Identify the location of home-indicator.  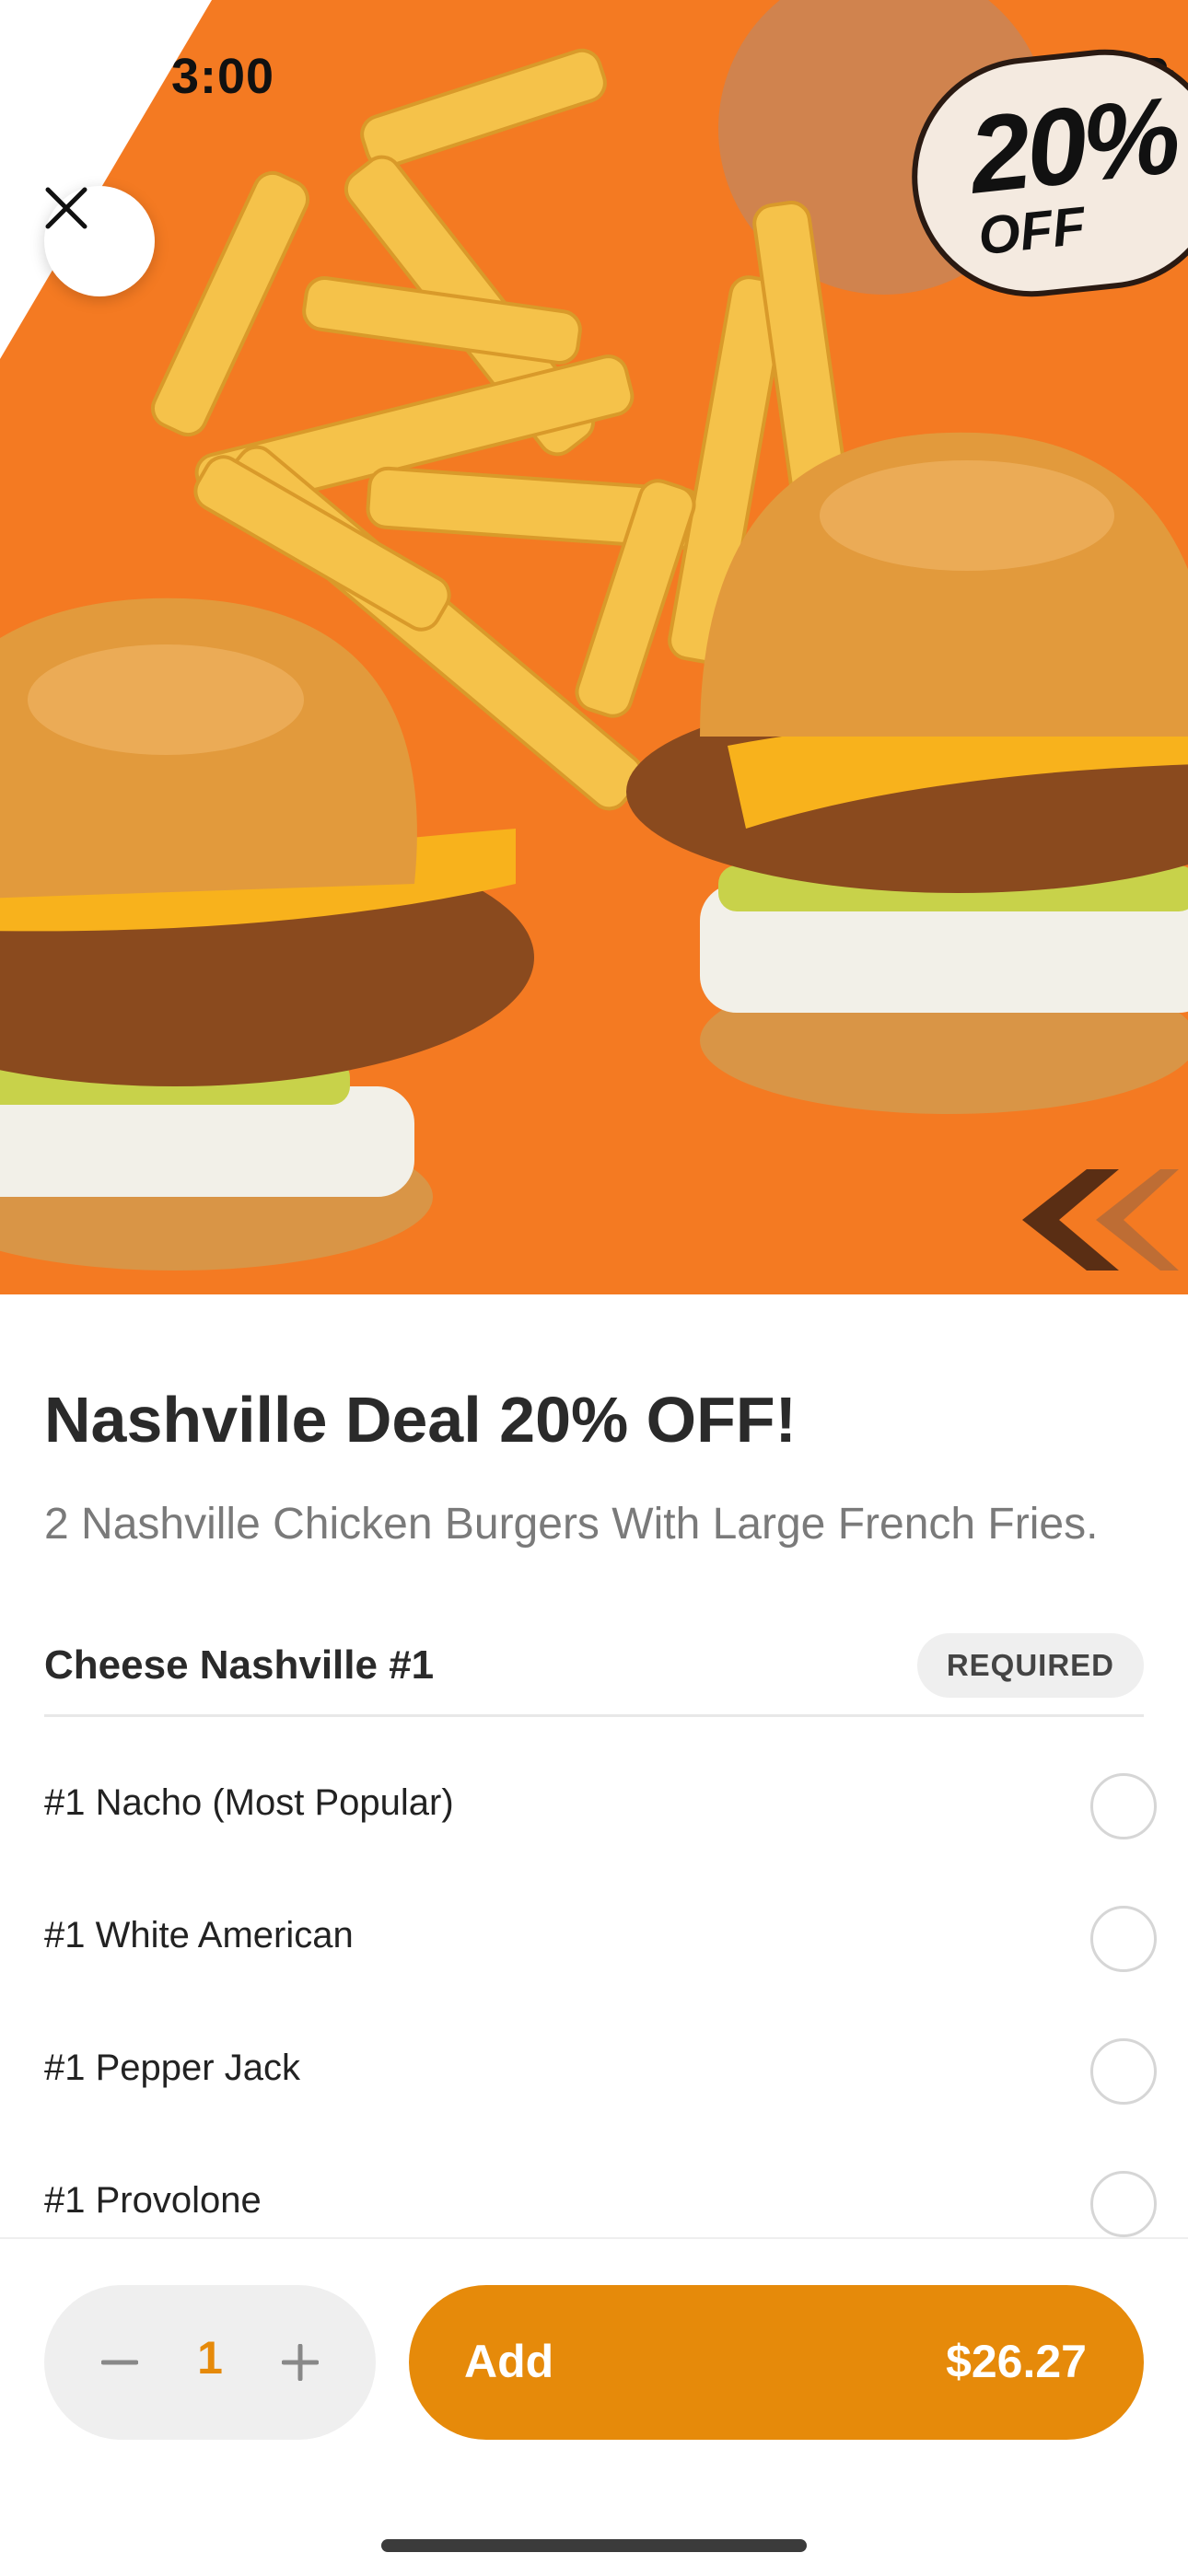
(594, 2545).